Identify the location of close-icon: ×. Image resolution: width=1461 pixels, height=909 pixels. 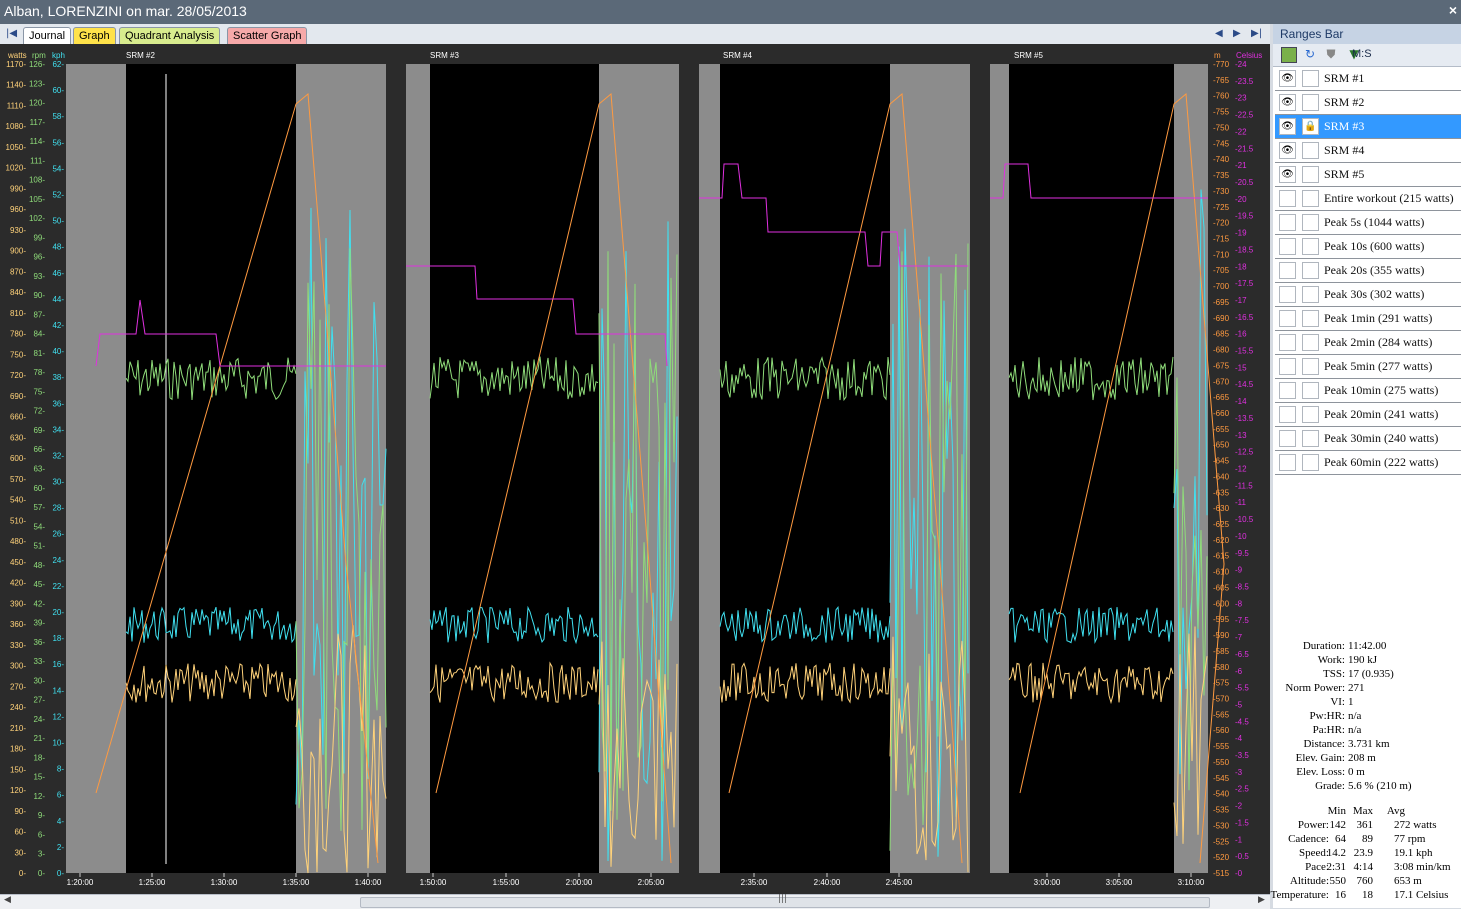
(1453, 10).